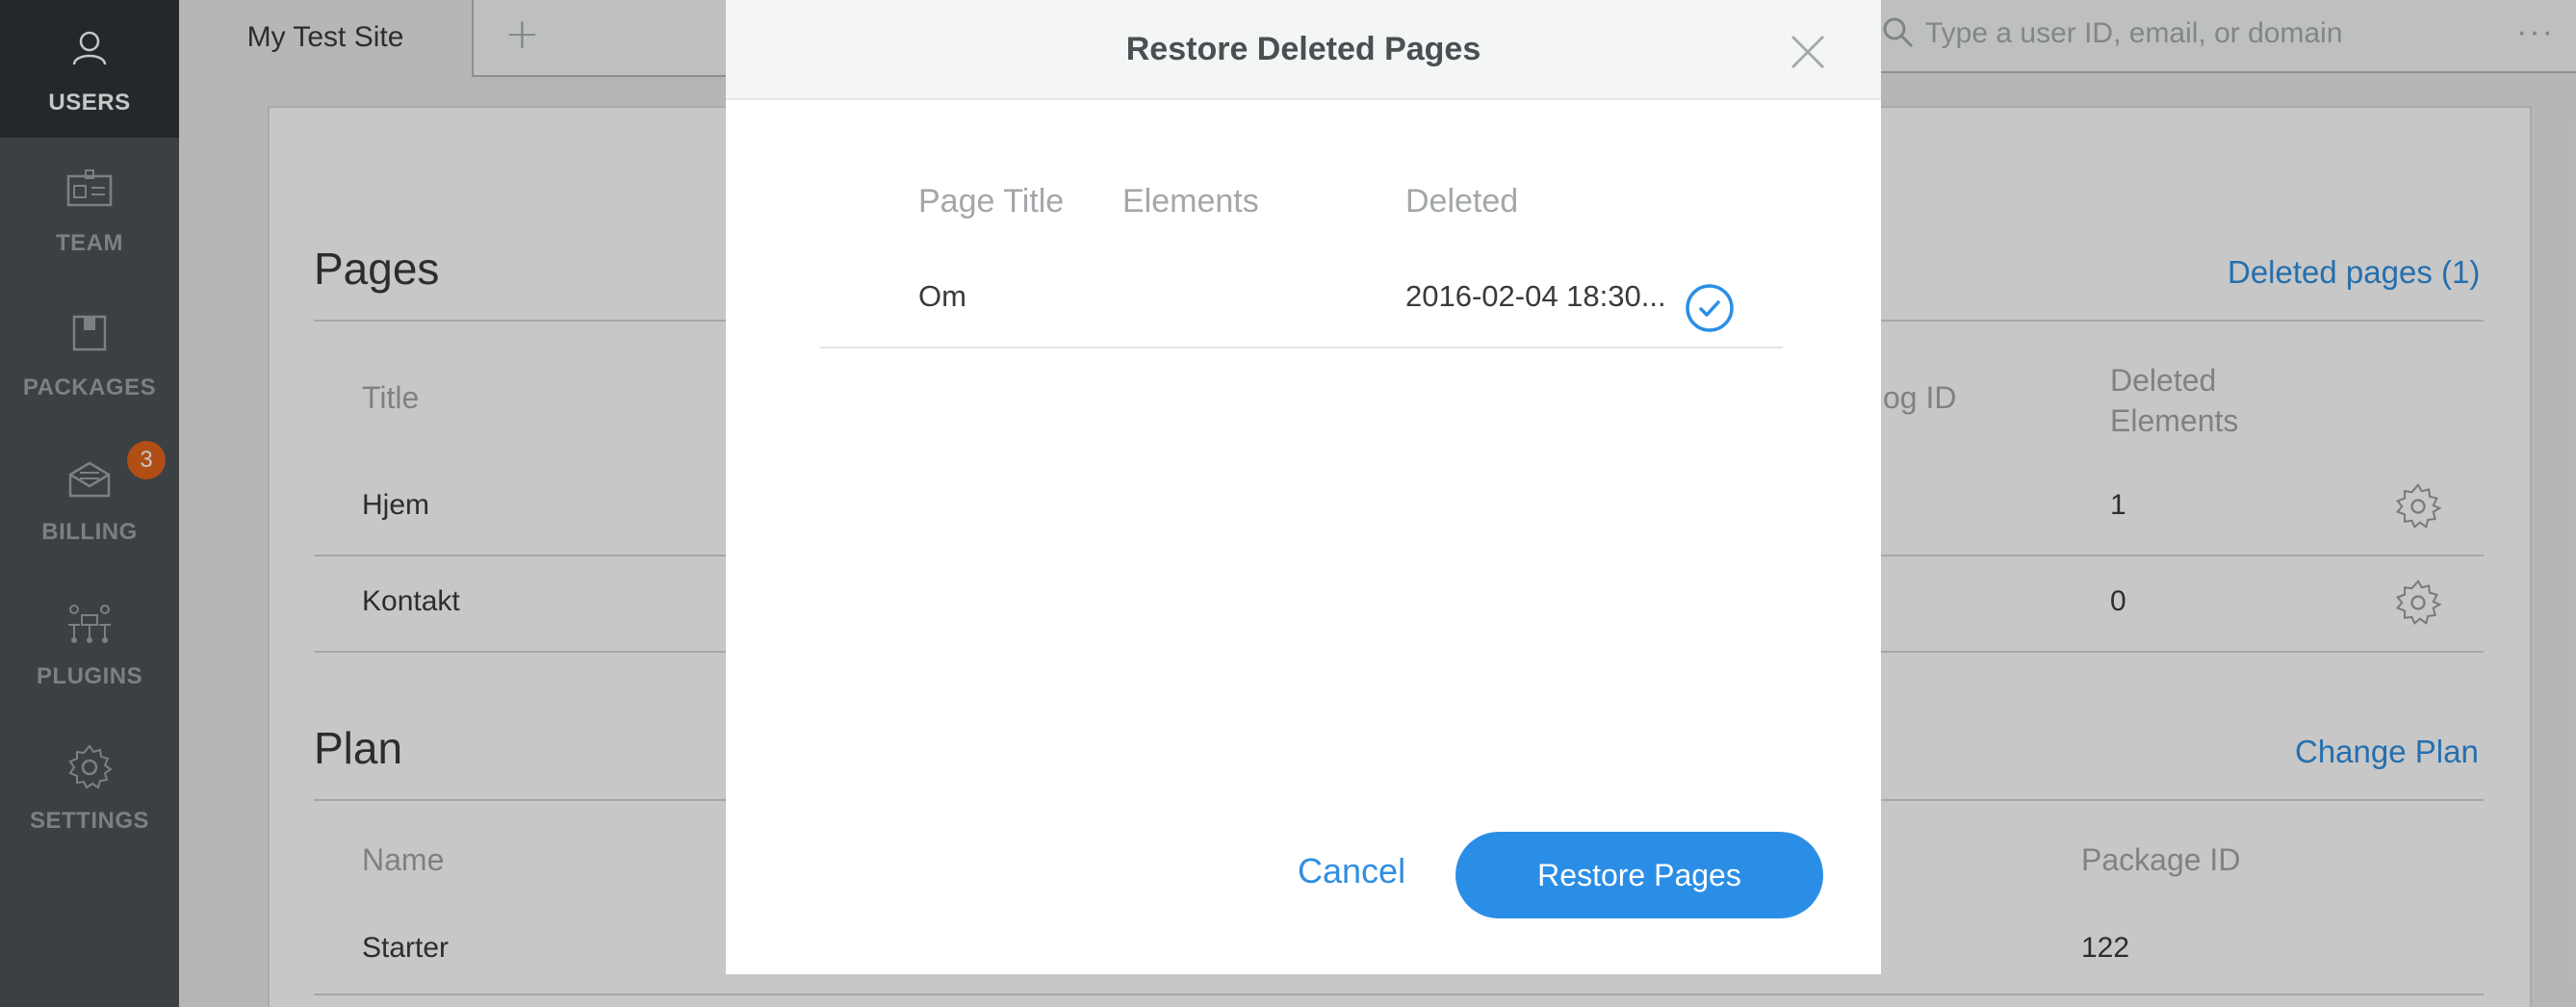 This screenshot has height=1007, width=2576. I want to click on modal-title: Restore Deleted Pages, so click(1303, 49).